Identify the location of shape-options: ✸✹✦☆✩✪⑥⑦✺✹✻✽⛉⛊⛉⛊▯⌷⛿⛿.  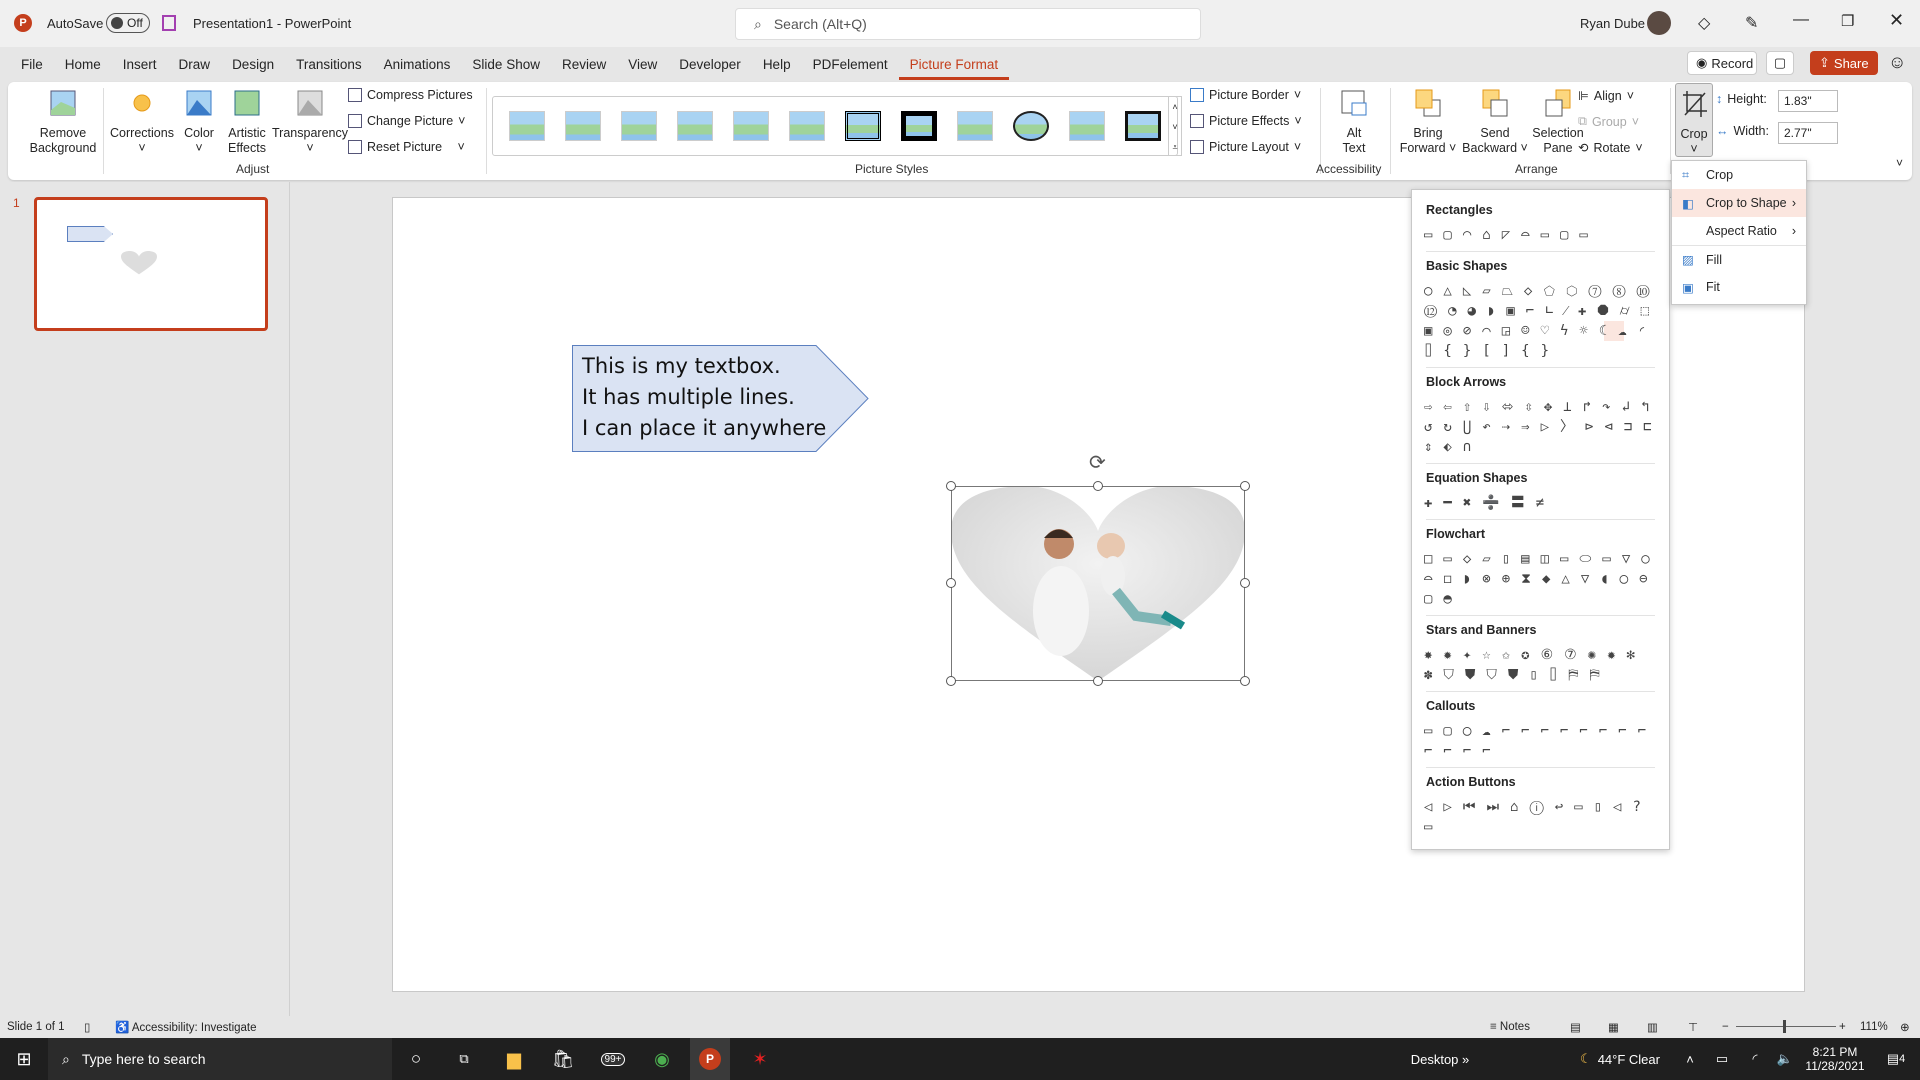
(1544, 665).